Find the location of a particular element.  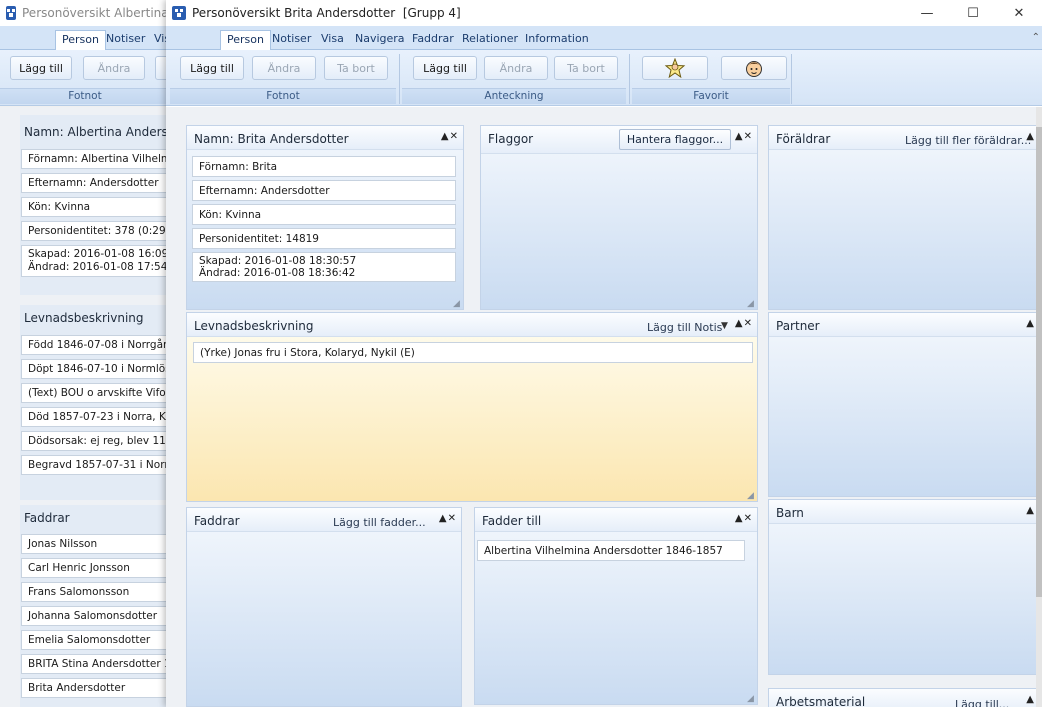

back-name-panel-title: Namn: Albertina Andersdotter is located at coordinates (97, 132).